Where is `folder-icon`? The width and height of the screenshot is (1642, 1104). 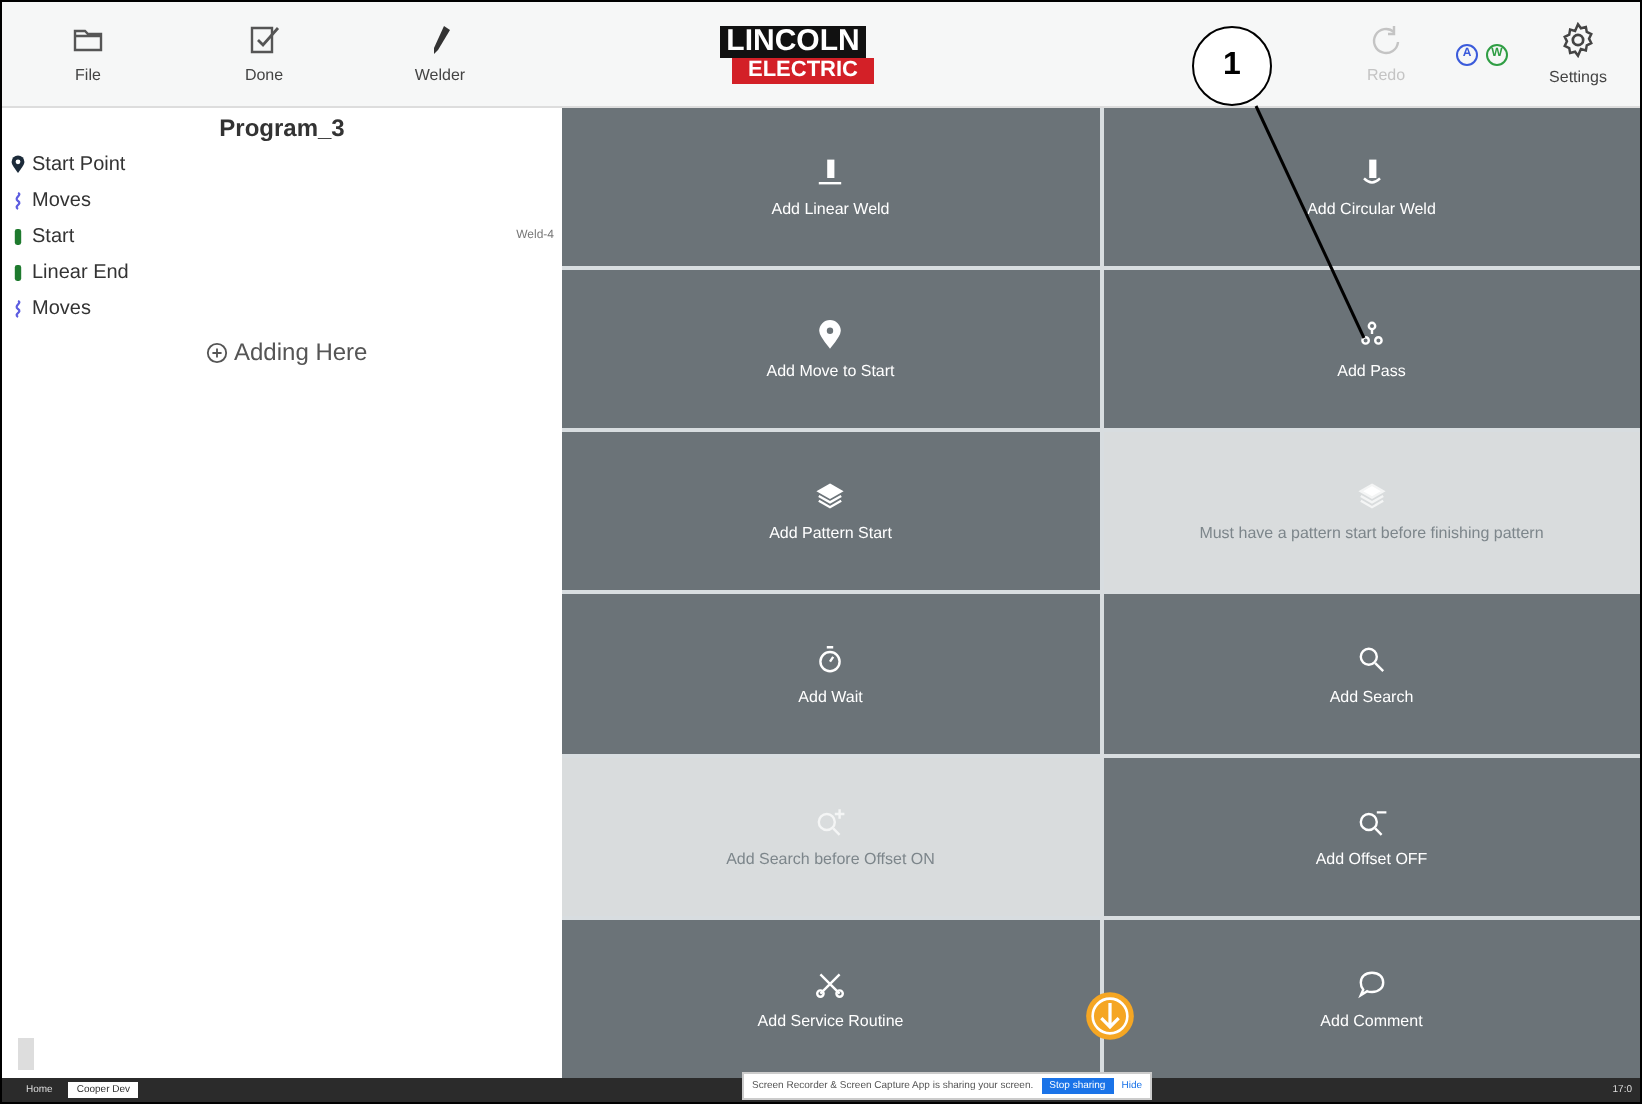 folder-icon is located at coordinates (88, 40).